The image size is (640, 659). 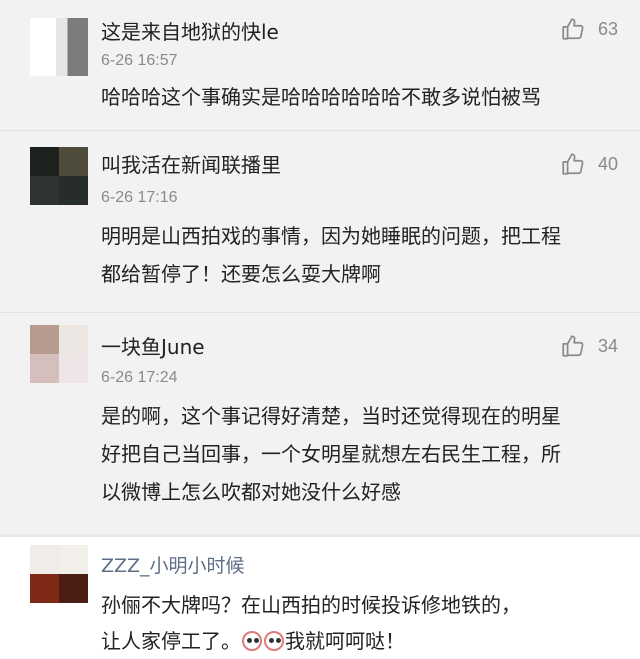 What do you see at coordinates (139, 197) in the screenshot?
I see `timestamp: 6-26 17:16` at bounding box center [139, 197].